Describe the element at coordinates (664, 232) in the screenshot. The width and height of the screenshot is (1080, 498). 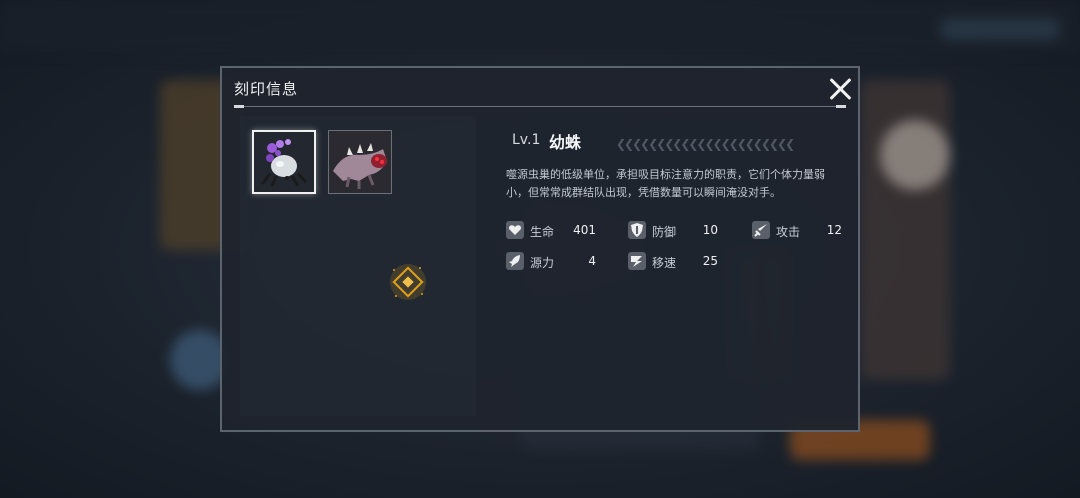
I see `stat-label: 防御` at that location.